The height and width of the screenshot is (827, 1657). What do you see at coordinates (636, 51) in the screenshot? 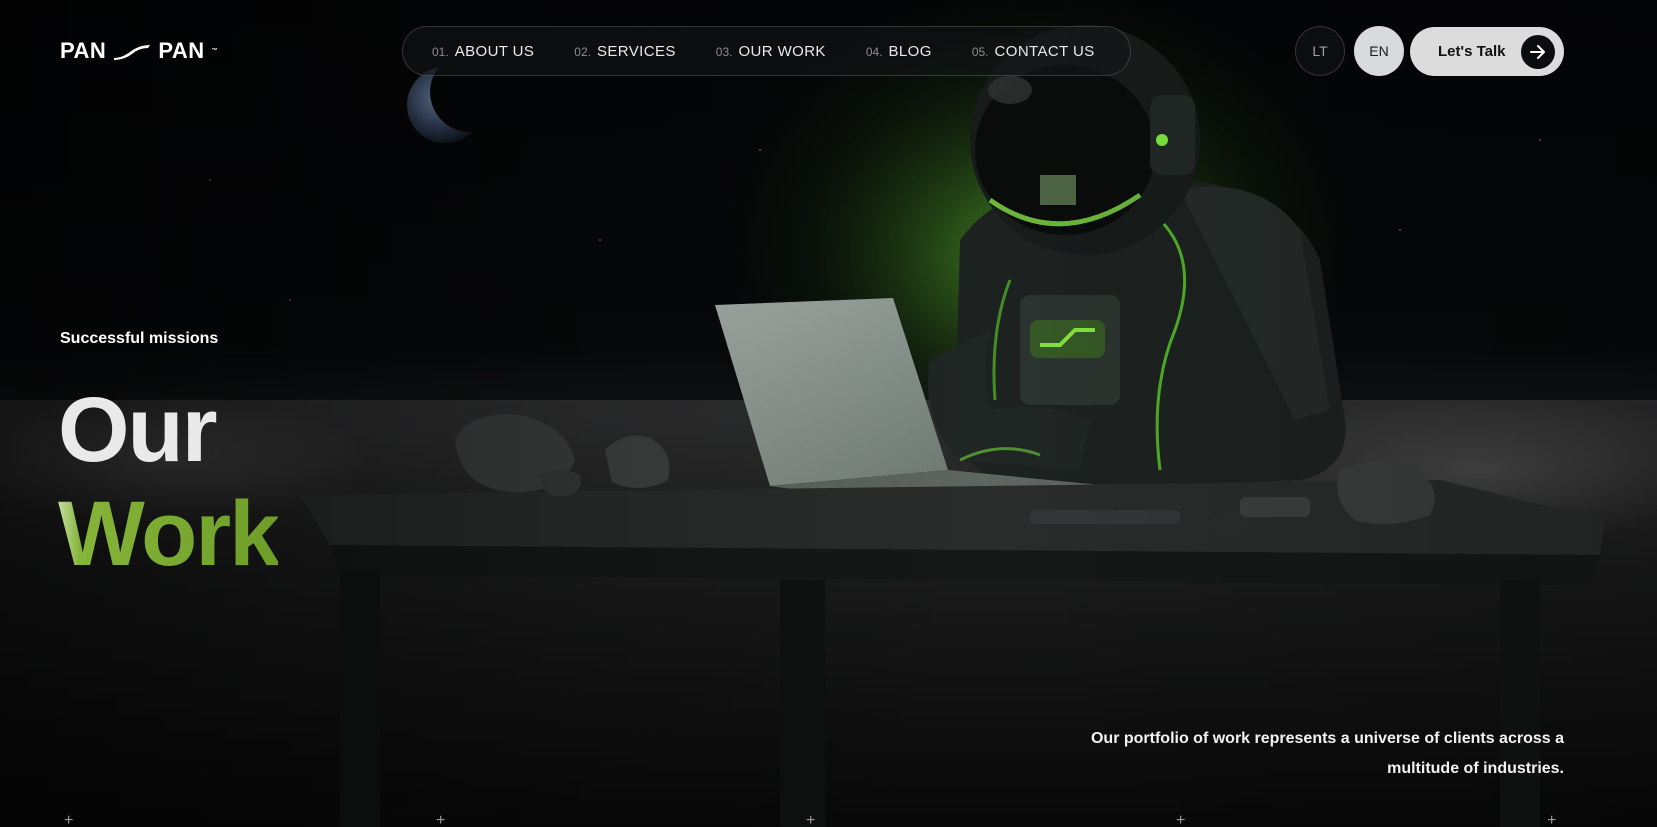
I see `nav-item-label: SERVICES` at bounding box center [636, 51].